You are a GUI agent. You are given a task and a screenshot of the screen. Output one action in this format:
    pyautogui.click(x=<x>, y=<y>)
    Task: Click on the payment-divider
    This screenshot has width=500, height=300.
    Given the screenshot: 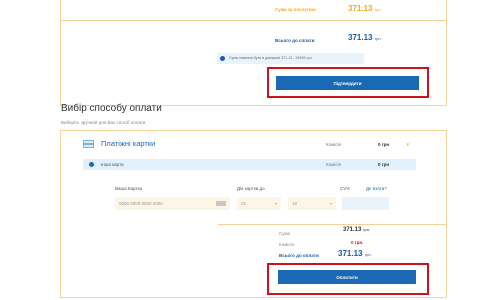 What is the action you would take?
    pyautogui.click(x=332, y=224)
    